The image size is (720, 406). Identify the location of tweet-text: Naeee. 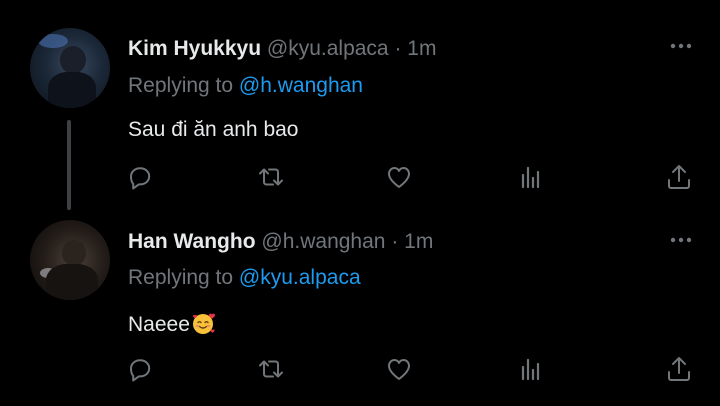
(172, 323).